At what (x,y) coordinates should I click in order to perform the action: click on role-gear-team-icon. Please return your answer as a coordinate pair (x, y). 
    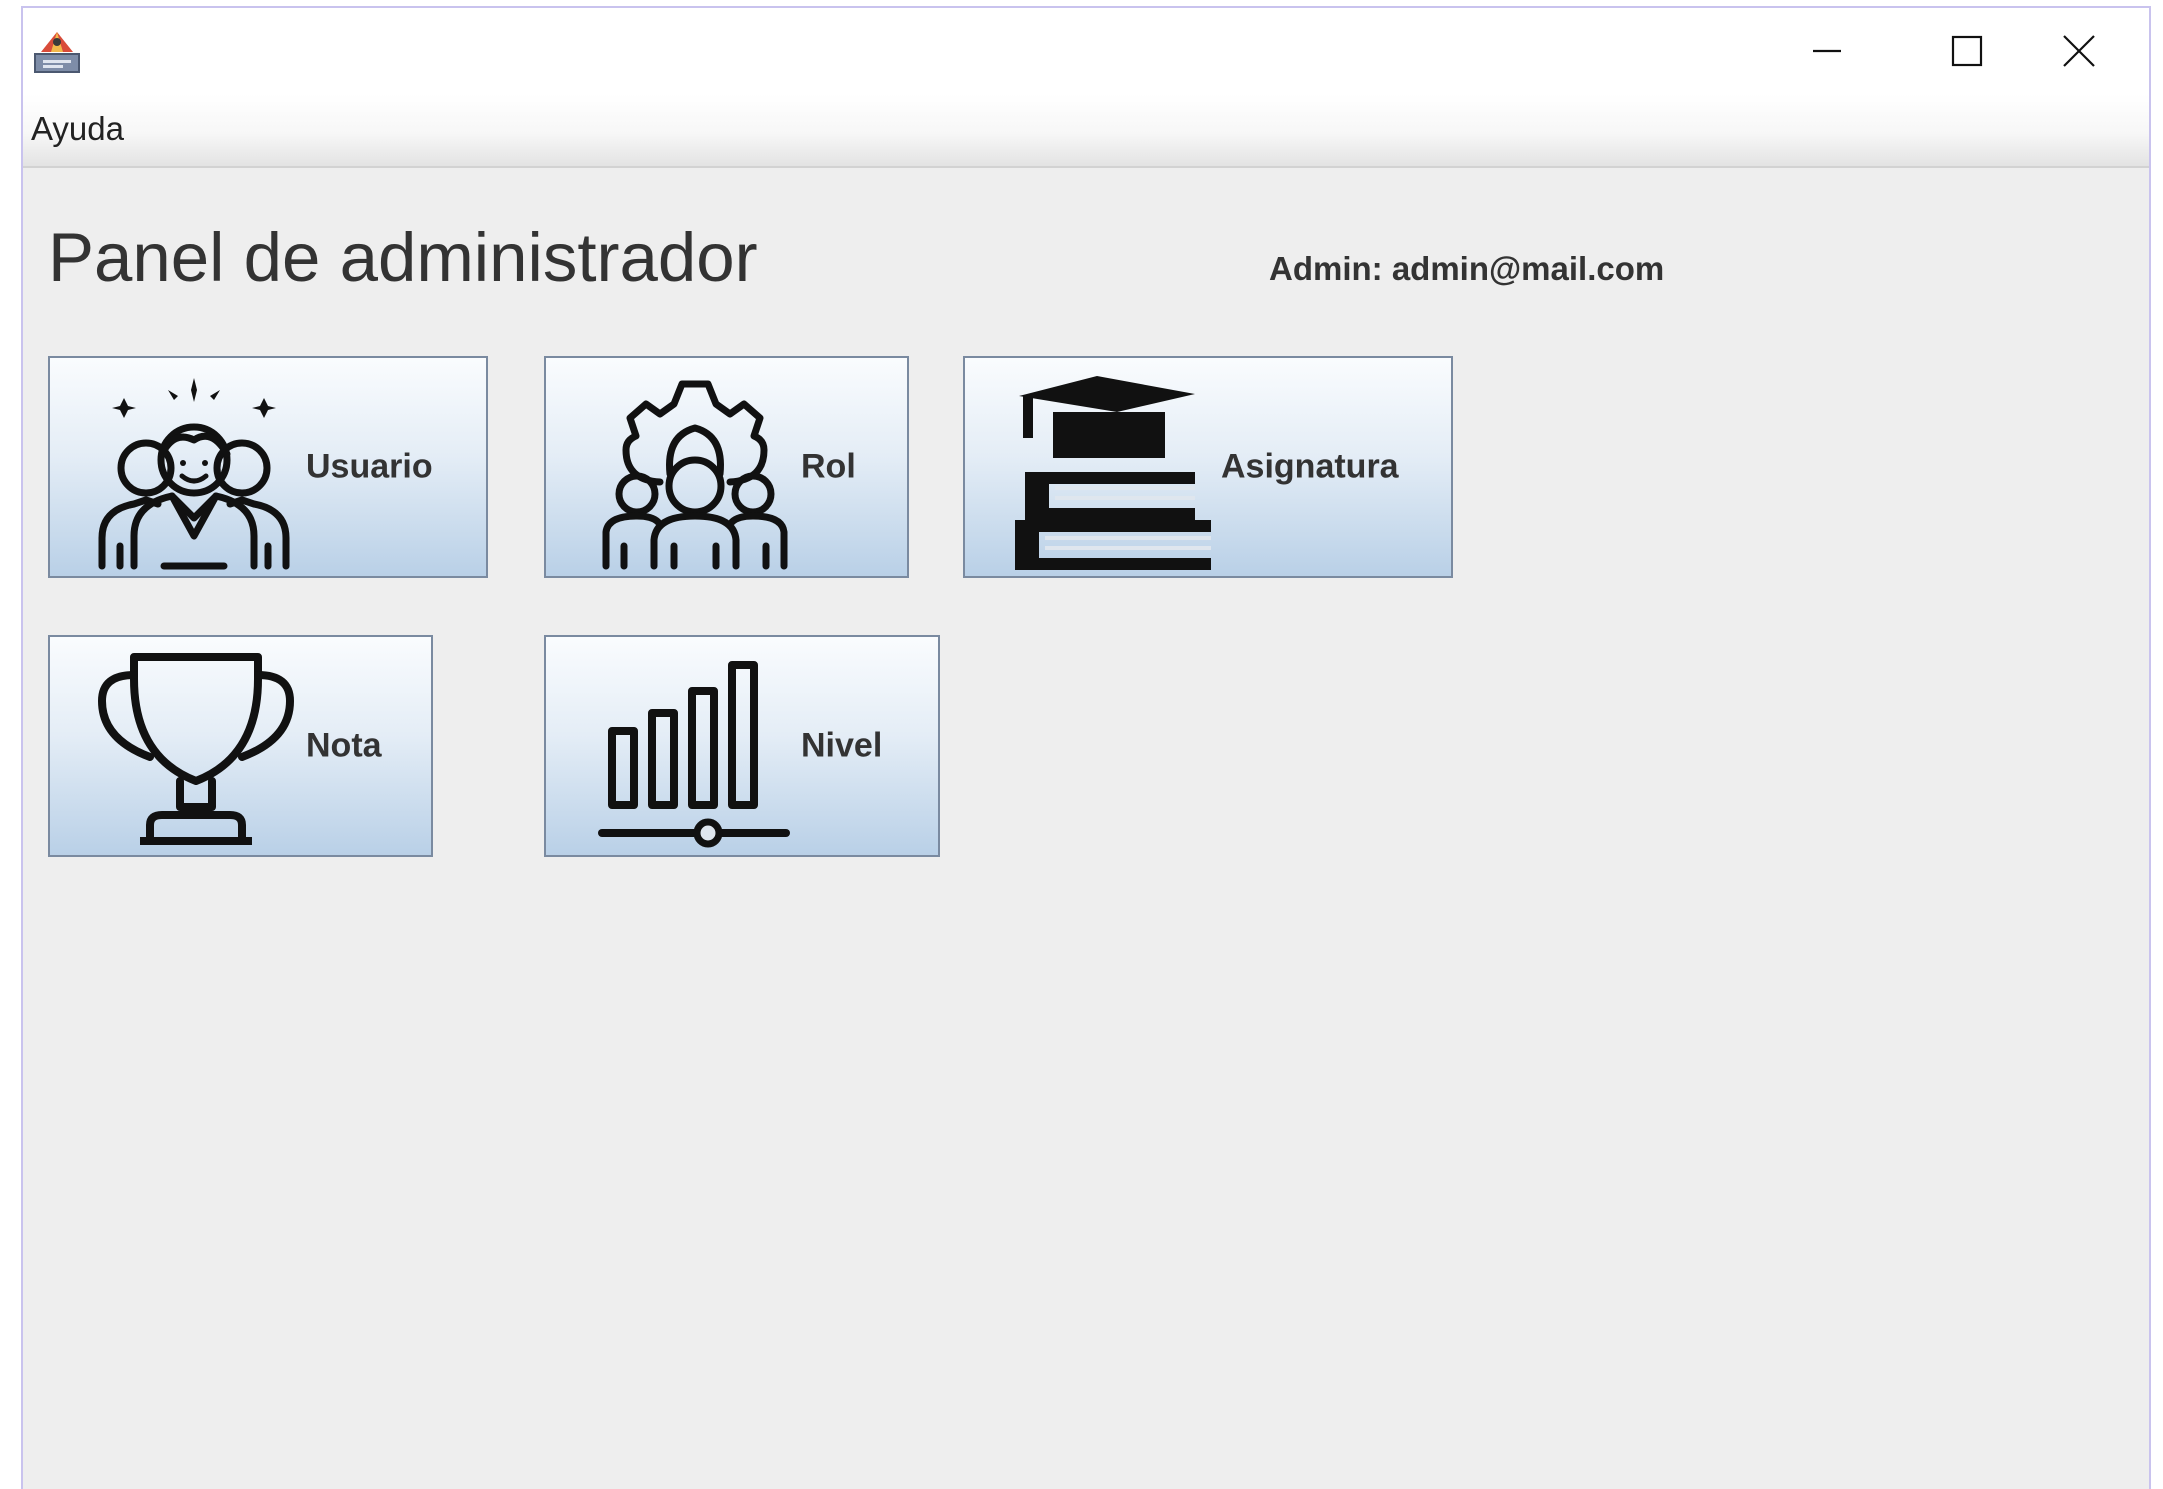
    Looking at the image, I should click on (695, 475).